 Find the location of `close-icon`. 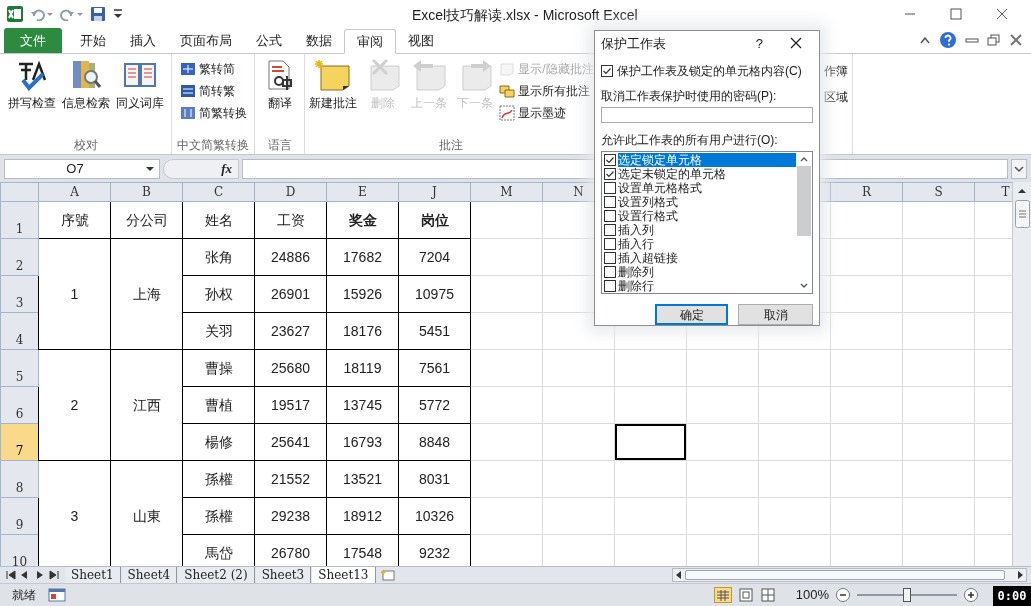

close-icon is located at coordinates (796, 43).